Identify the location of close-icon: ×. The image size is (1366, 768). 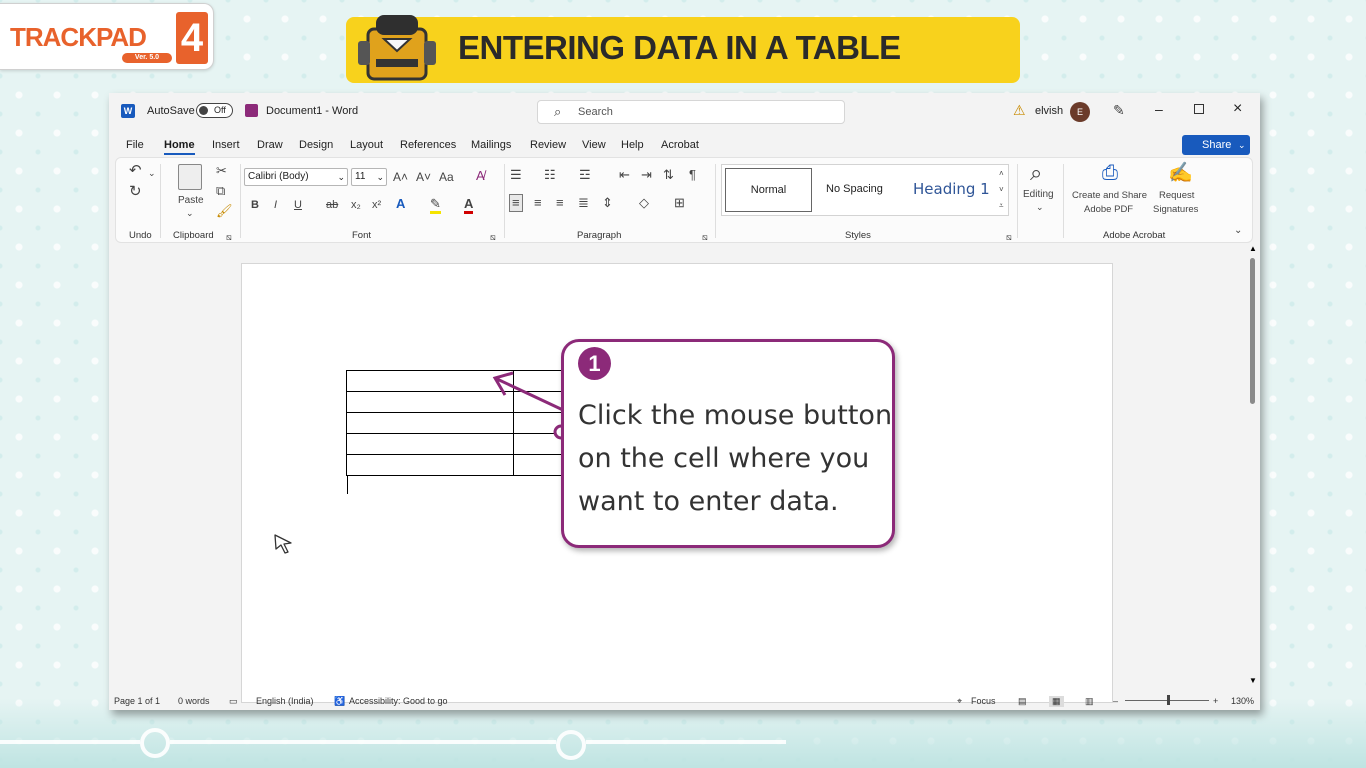
(1237, 109).